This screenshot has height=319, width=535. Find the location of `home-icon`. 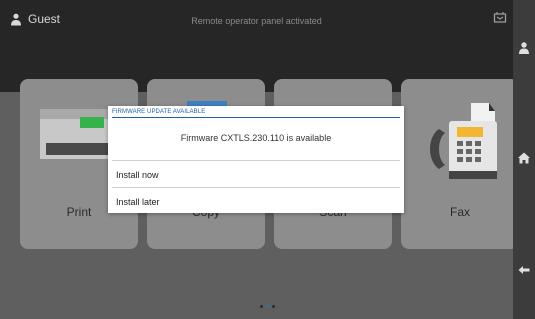

home-icon is located at coordinates (524, 158).